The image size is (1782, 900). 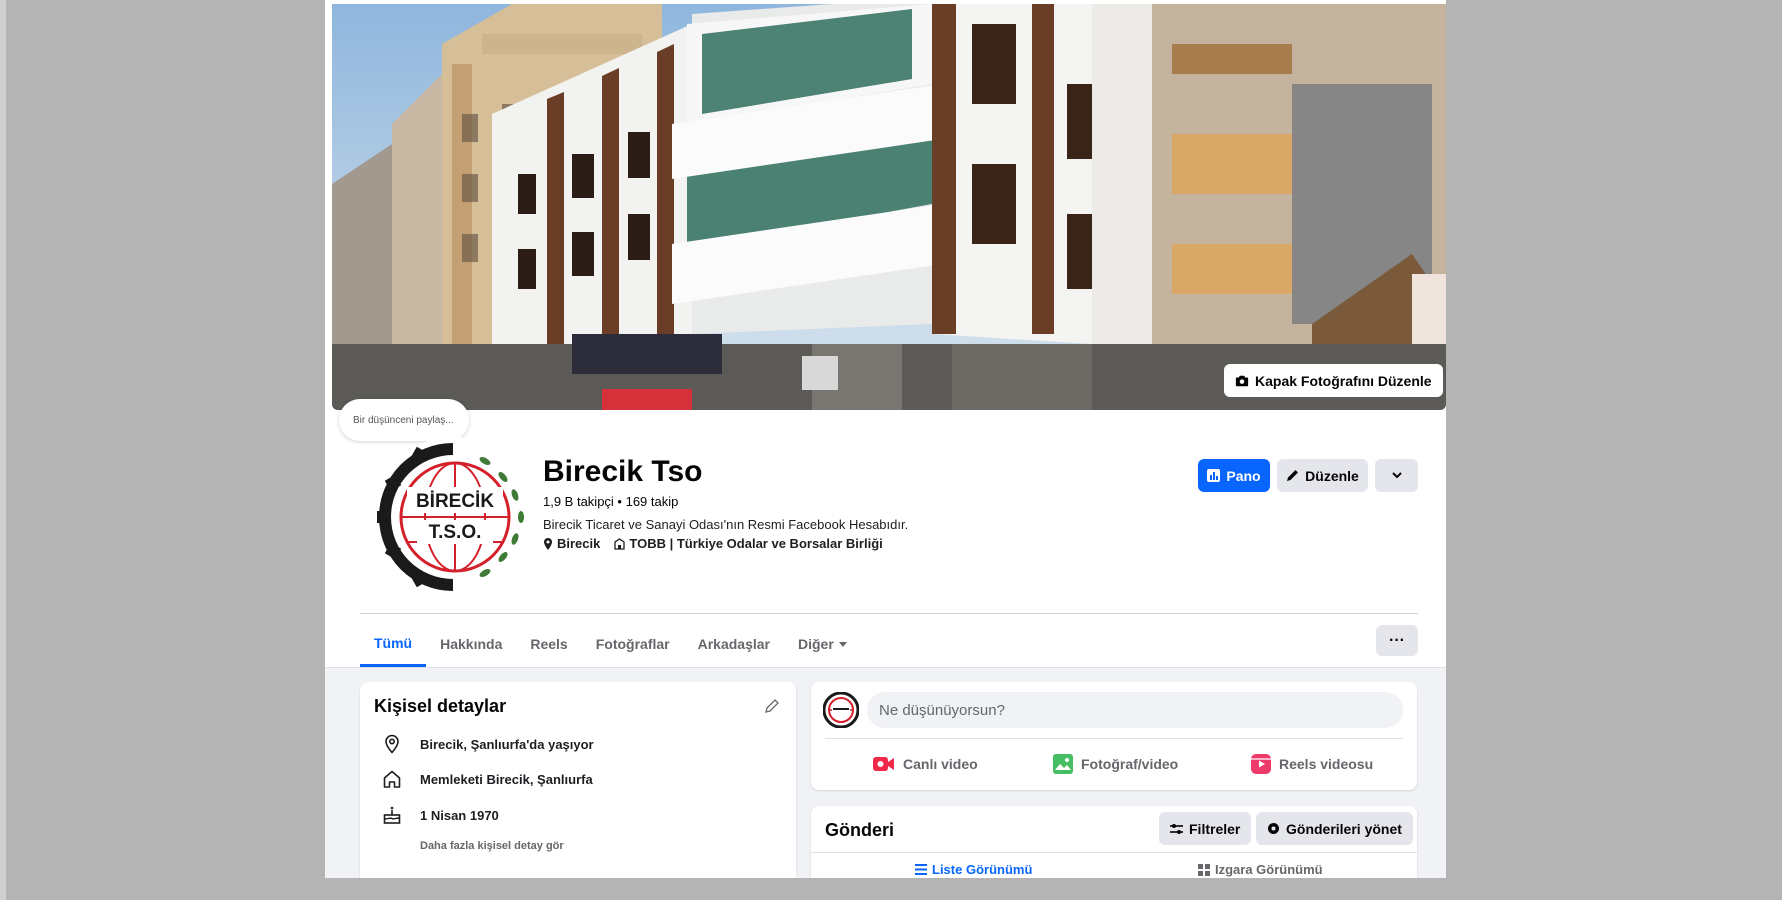 I want to click on tab-more: Diğer, so click(x=822, y=644).